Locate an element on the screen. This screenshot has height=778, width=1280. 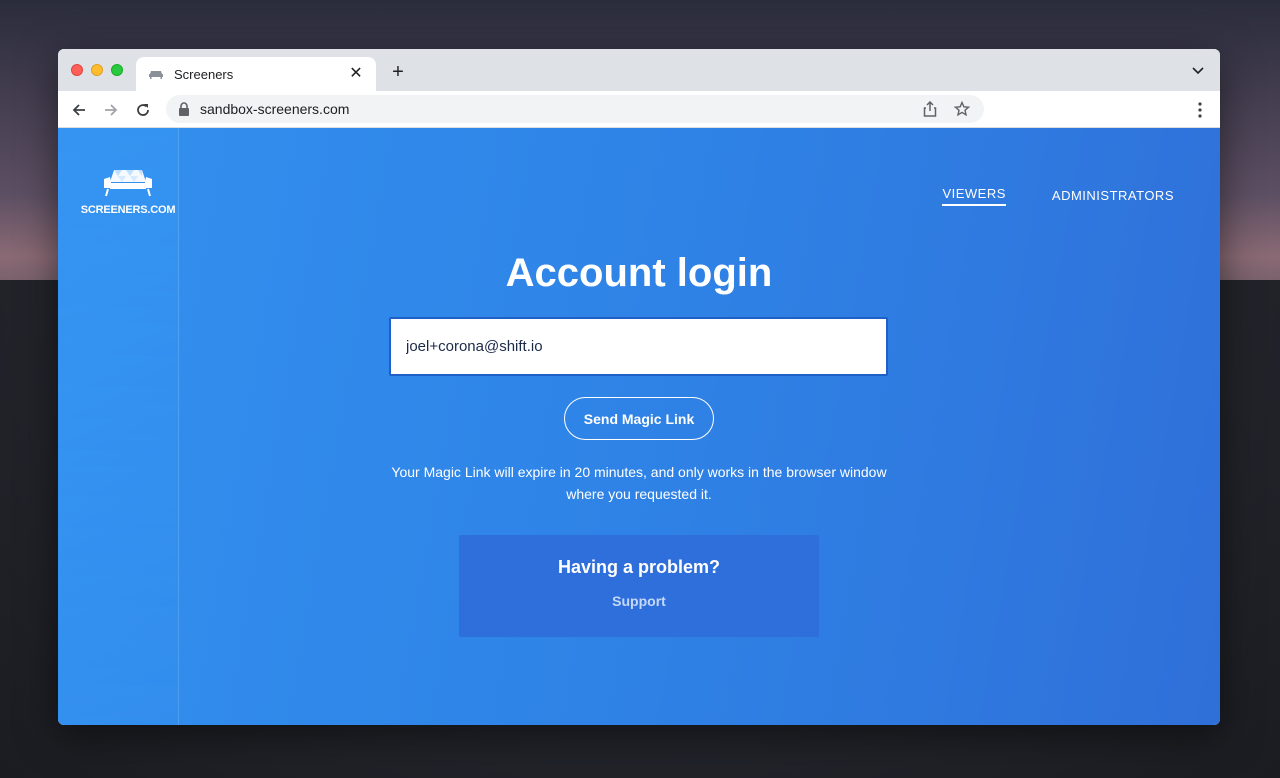
address-bar: sandbox-screeners.com is located at coordinates (575, 109).